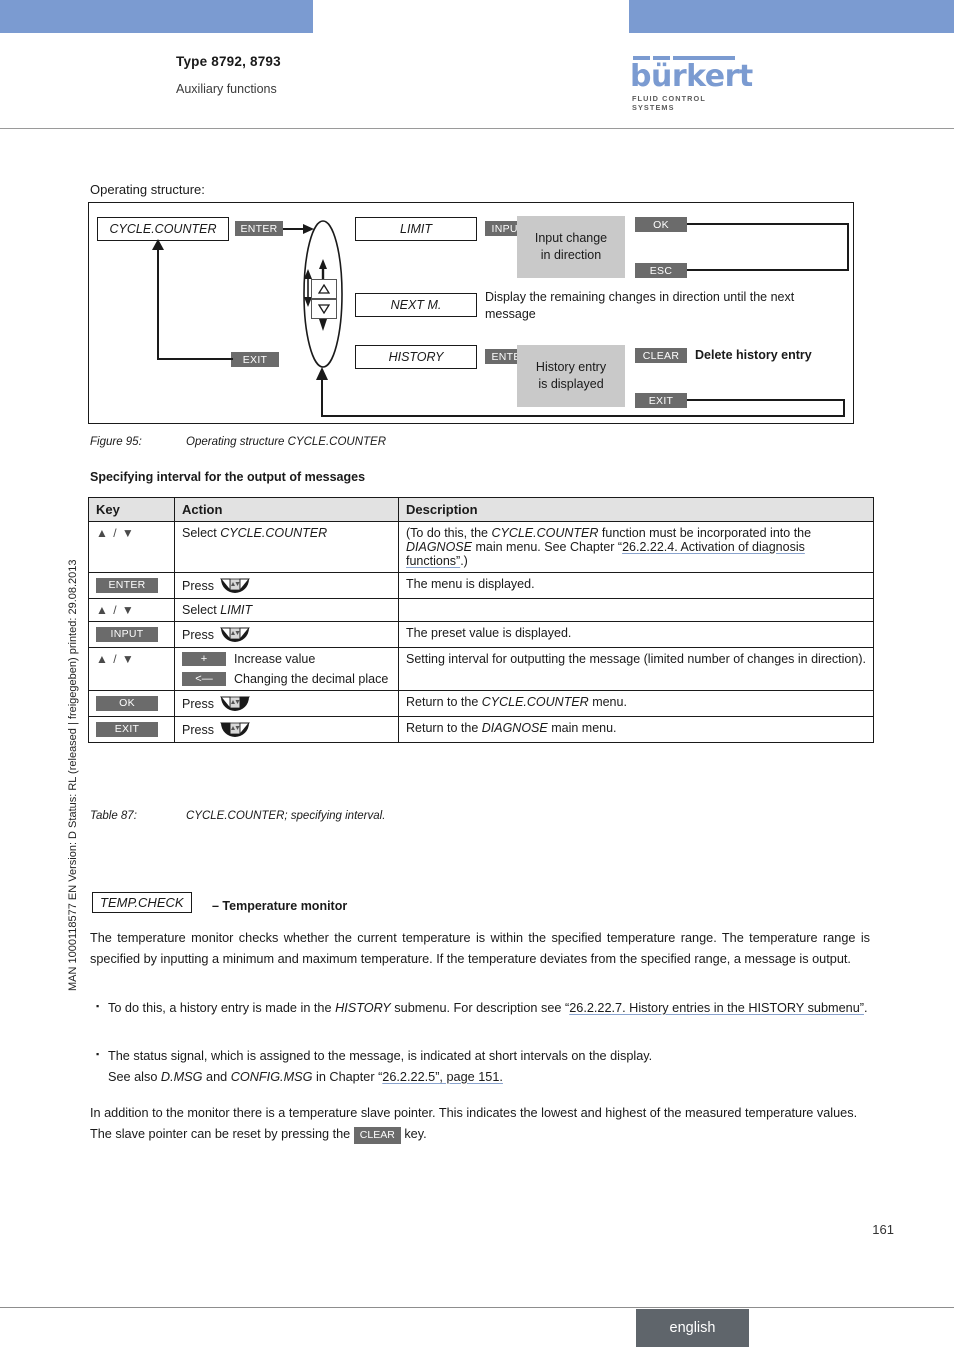  What do you see at coordinates (274, 533) in the screenshot?
I see `action-italic: CYCLE.COUNTER` at bounding box center [274, 533].